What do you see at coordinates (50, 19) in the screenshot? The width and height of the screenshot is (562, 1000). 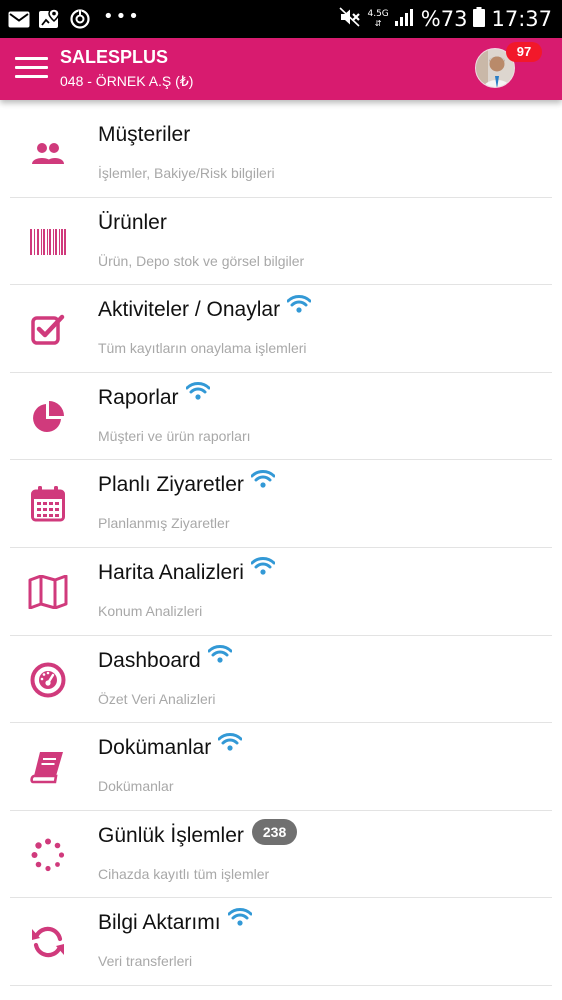 I see `map-marker-icon` at bounding box center [50, 19].